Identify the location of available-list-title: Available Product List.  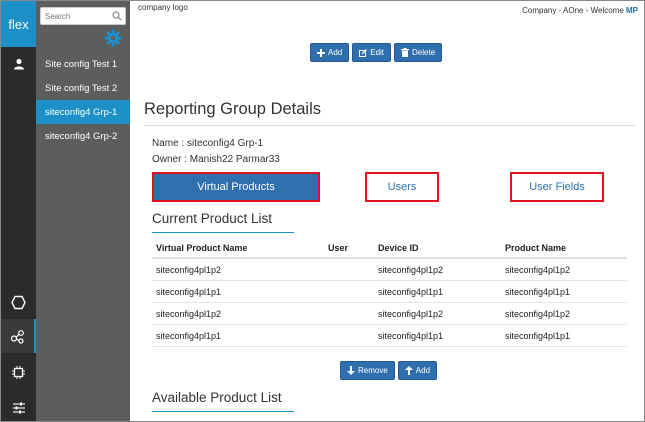
(217, 397).